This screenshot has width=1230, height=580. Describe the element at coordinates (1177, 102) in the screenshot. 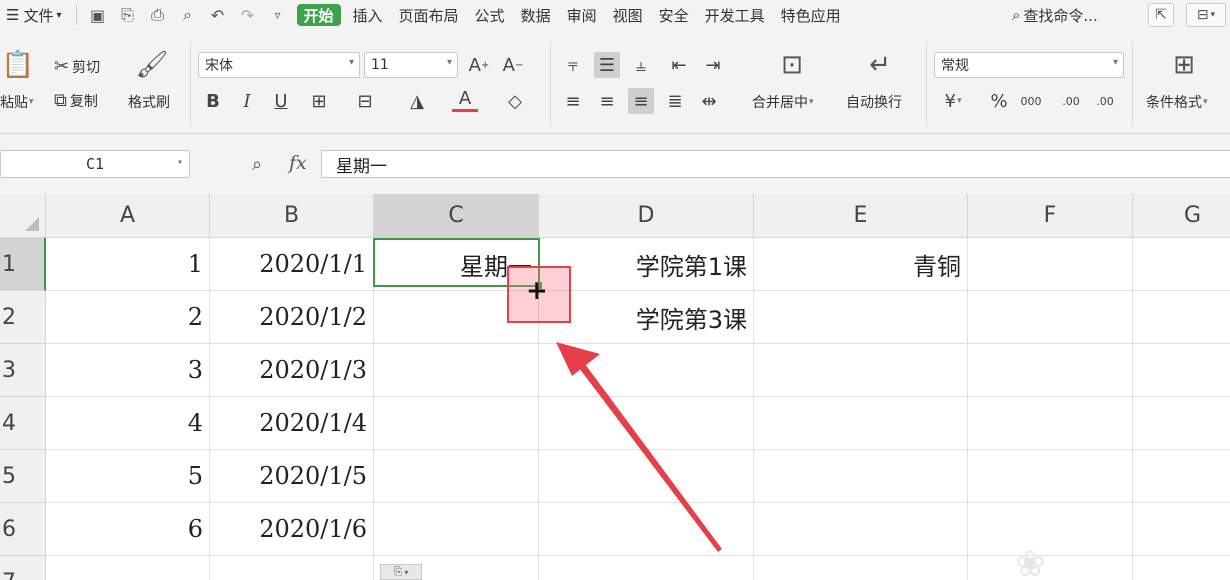

I see `conditional-format-button: 条件格式 ▾` at that location.